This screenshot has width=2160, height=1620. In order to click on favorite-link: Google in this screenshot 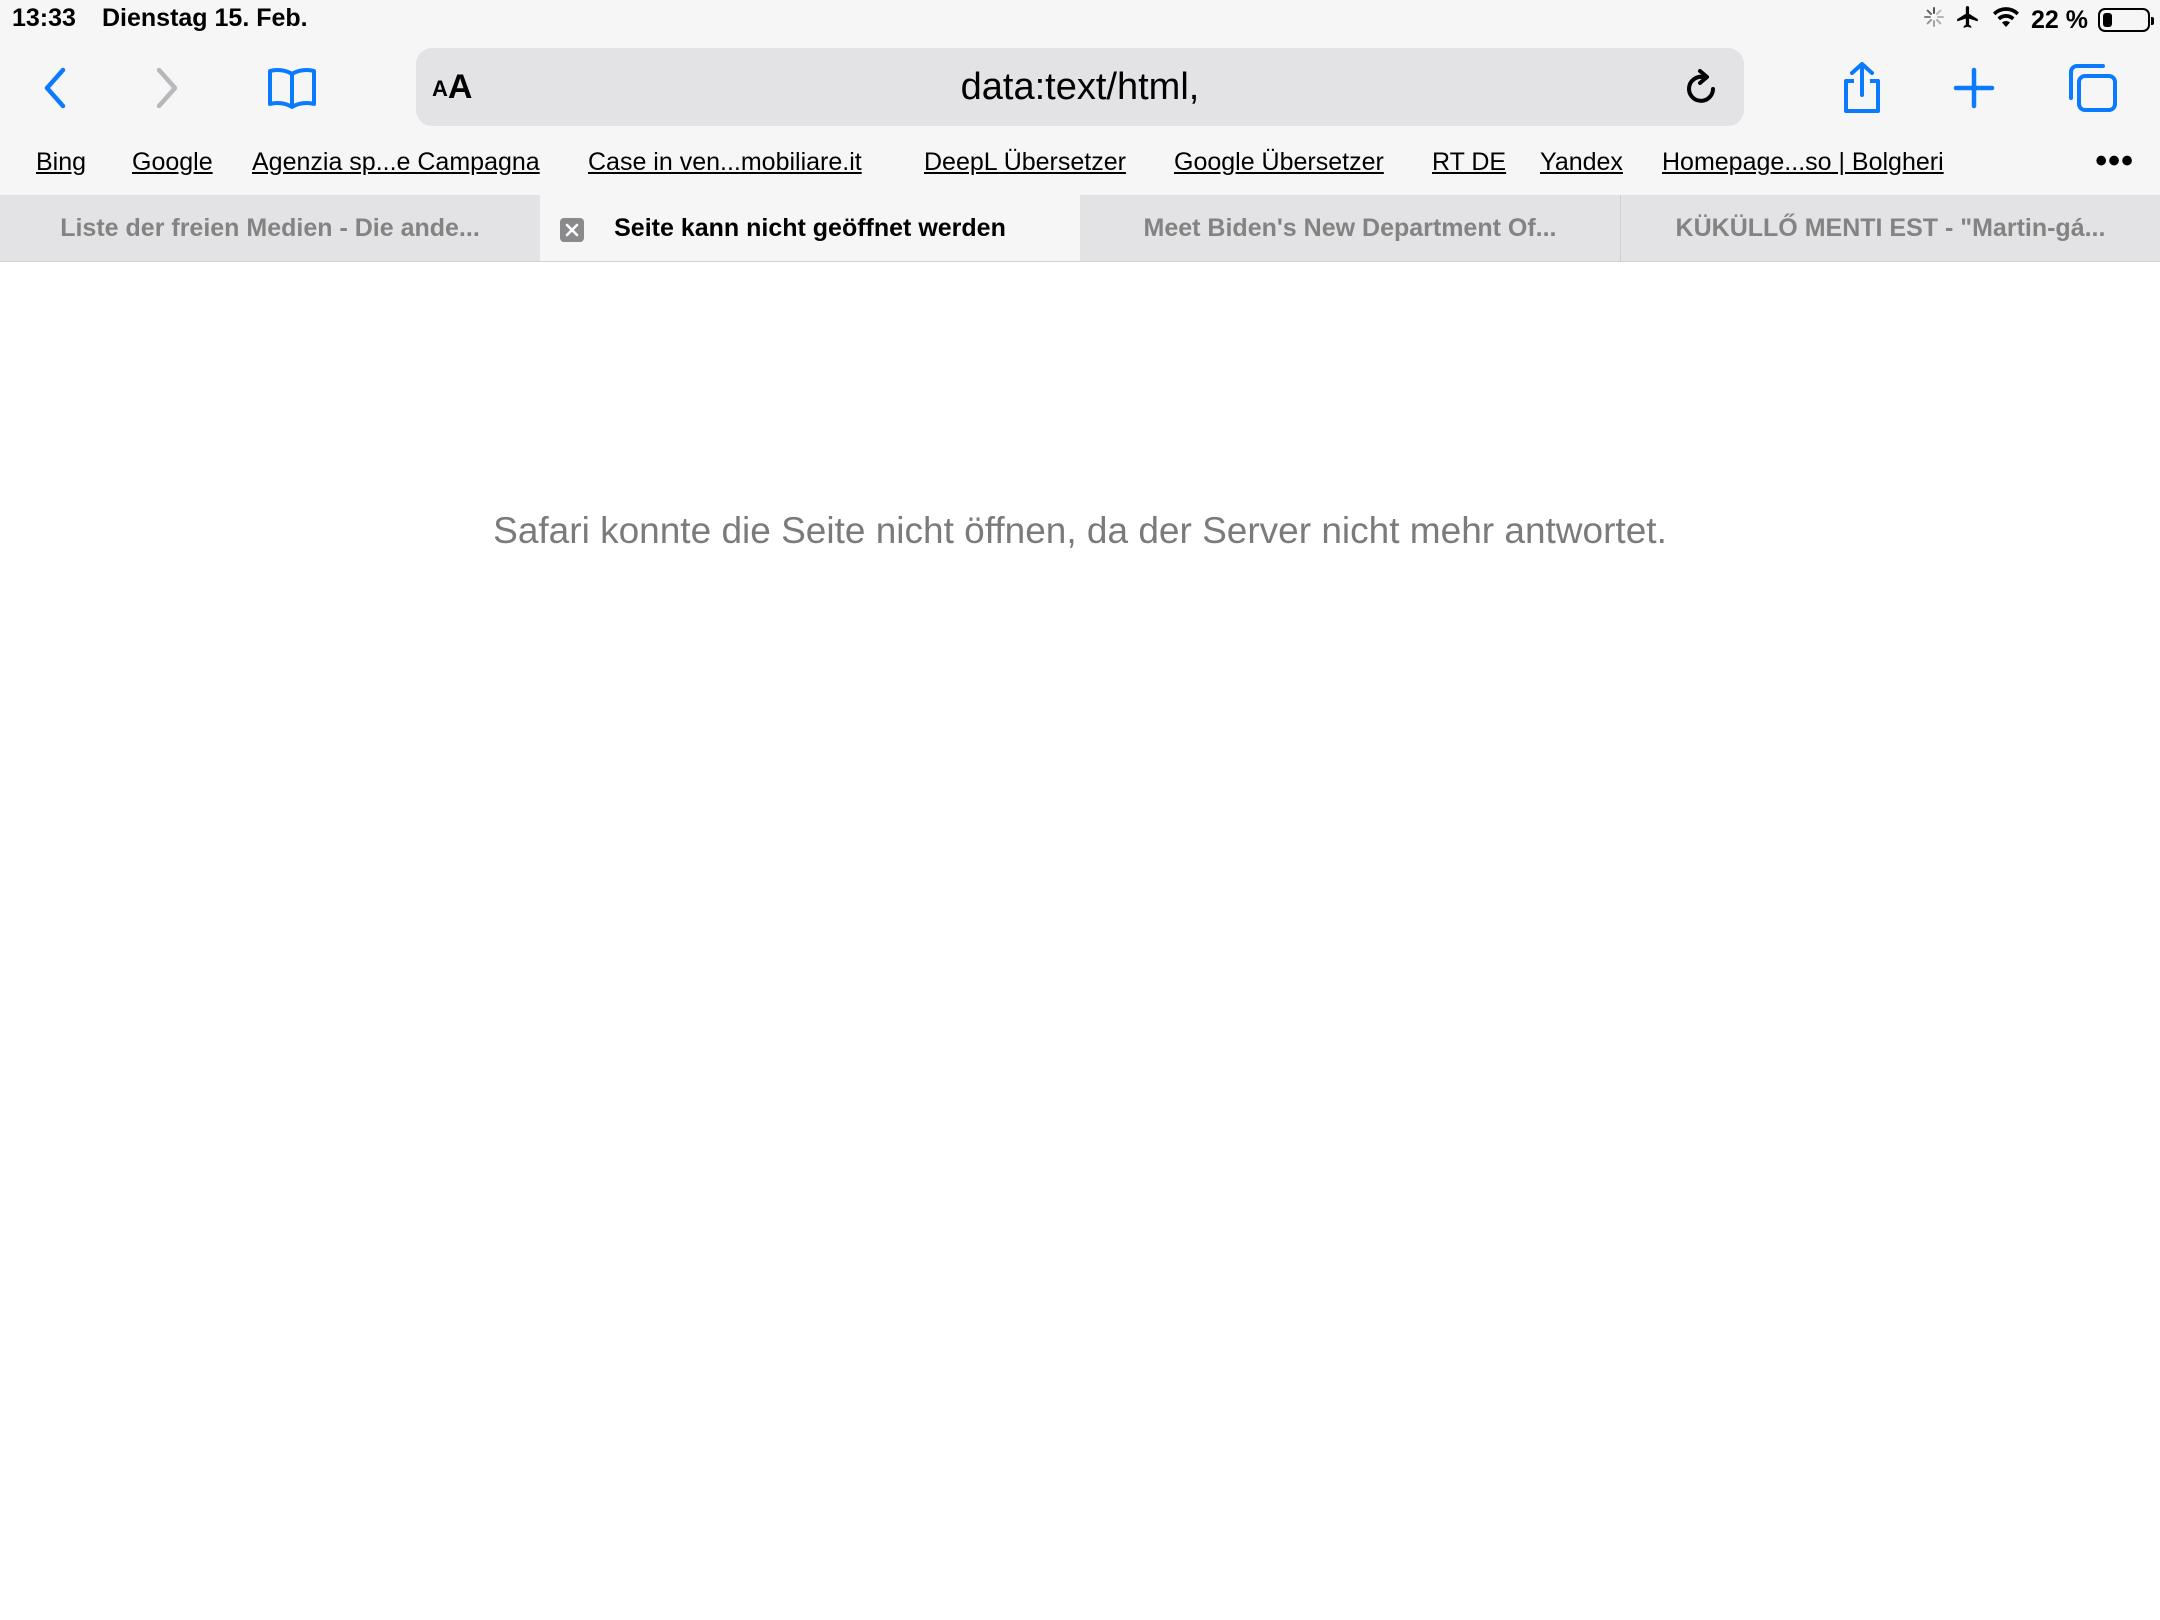, I will do `click(172, 162)`.